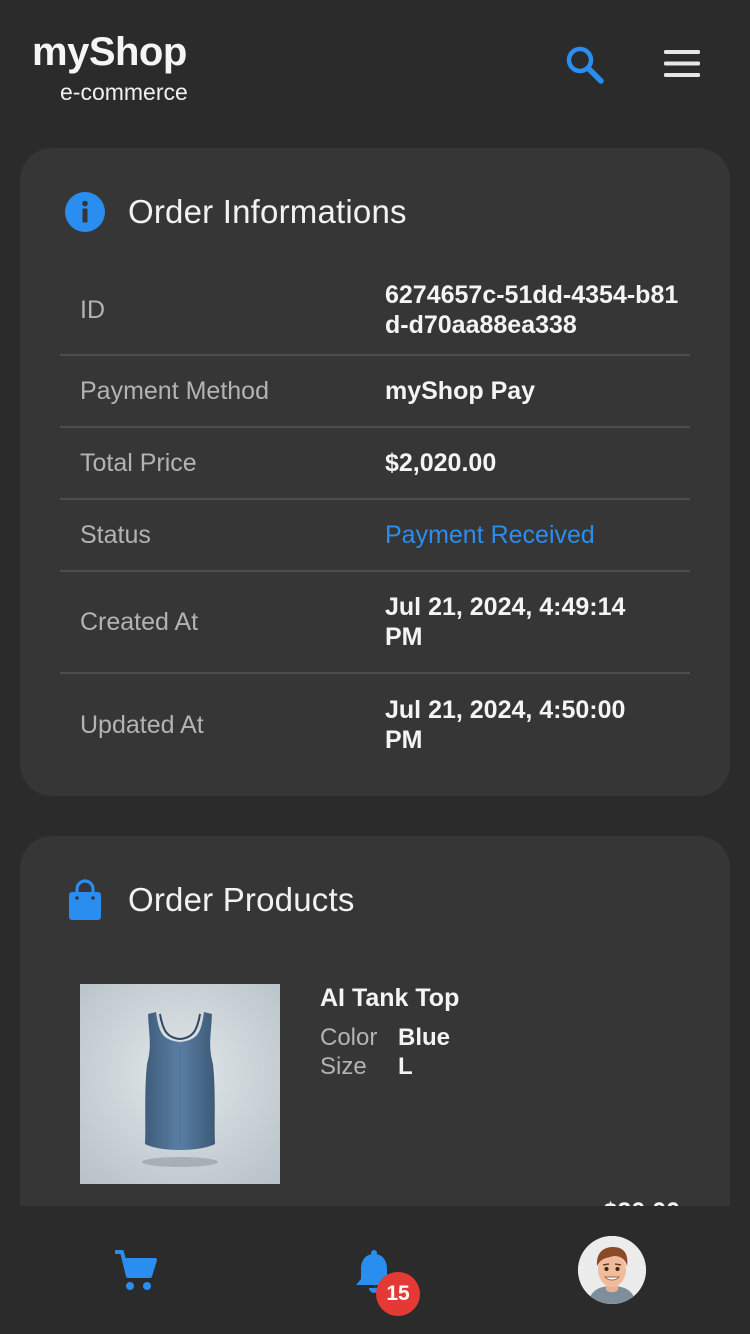 The height and width of the screenshot is (1334, 750). Describe the element at coordinates (532, 310) in the screenshot. I see `order-id-value: 6274657c-51dd-4354-b81d-d70aa88ea338` at that location.